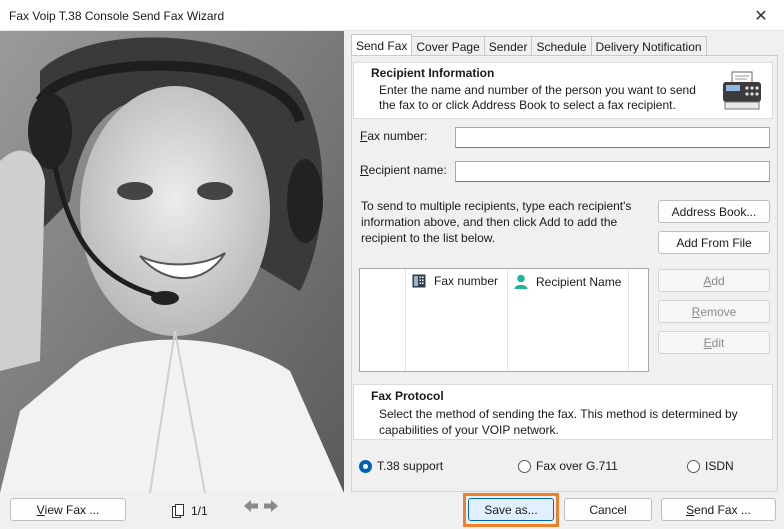 This screenshot has height=529, width=784. What do you see at coordinates (508, 46) in the screenshot?
I see `tab-sender: Sender` at bounding box center [508, 46].